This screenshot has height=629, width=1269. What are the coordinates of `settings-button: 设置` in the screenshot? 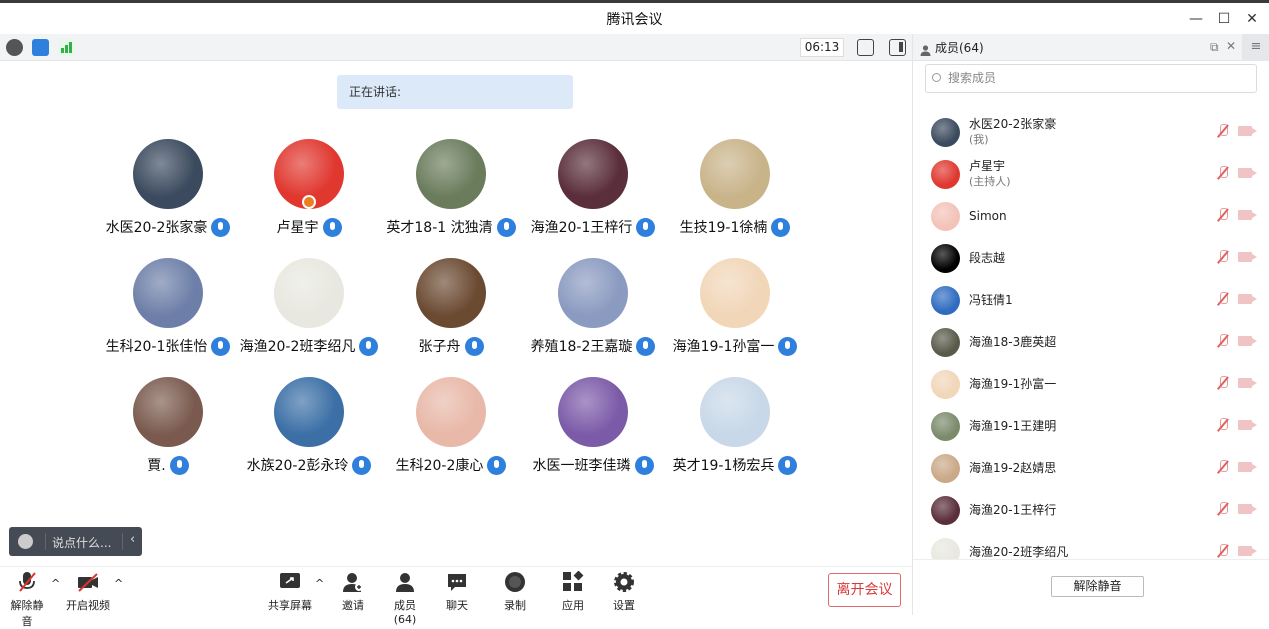 It's located at (624, 592).